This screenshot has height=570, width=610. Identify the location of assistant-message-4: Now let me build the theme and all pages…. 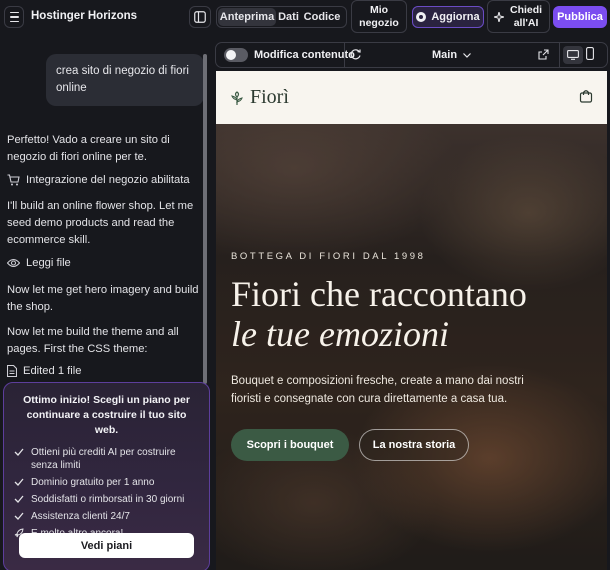
(93, 340).